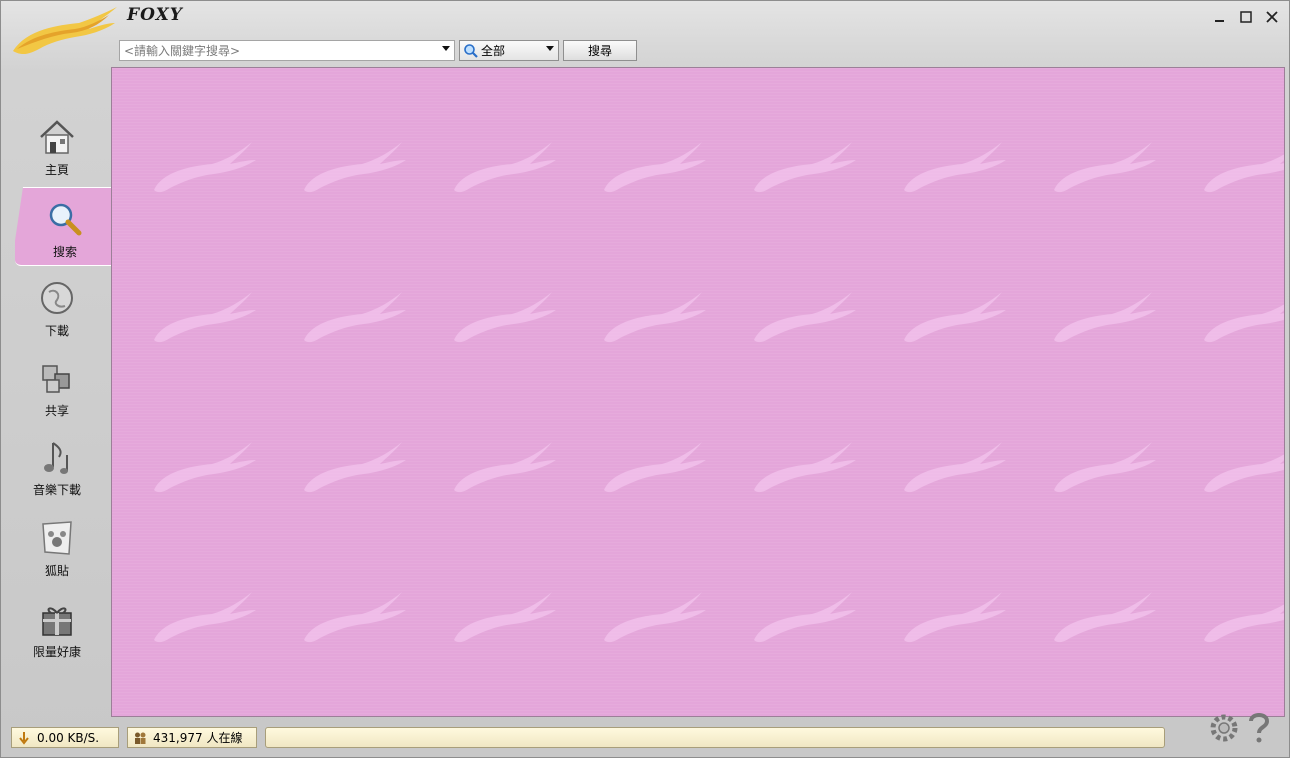  I want to click on search-bar: 全部 搜尋, so click(378, 51).